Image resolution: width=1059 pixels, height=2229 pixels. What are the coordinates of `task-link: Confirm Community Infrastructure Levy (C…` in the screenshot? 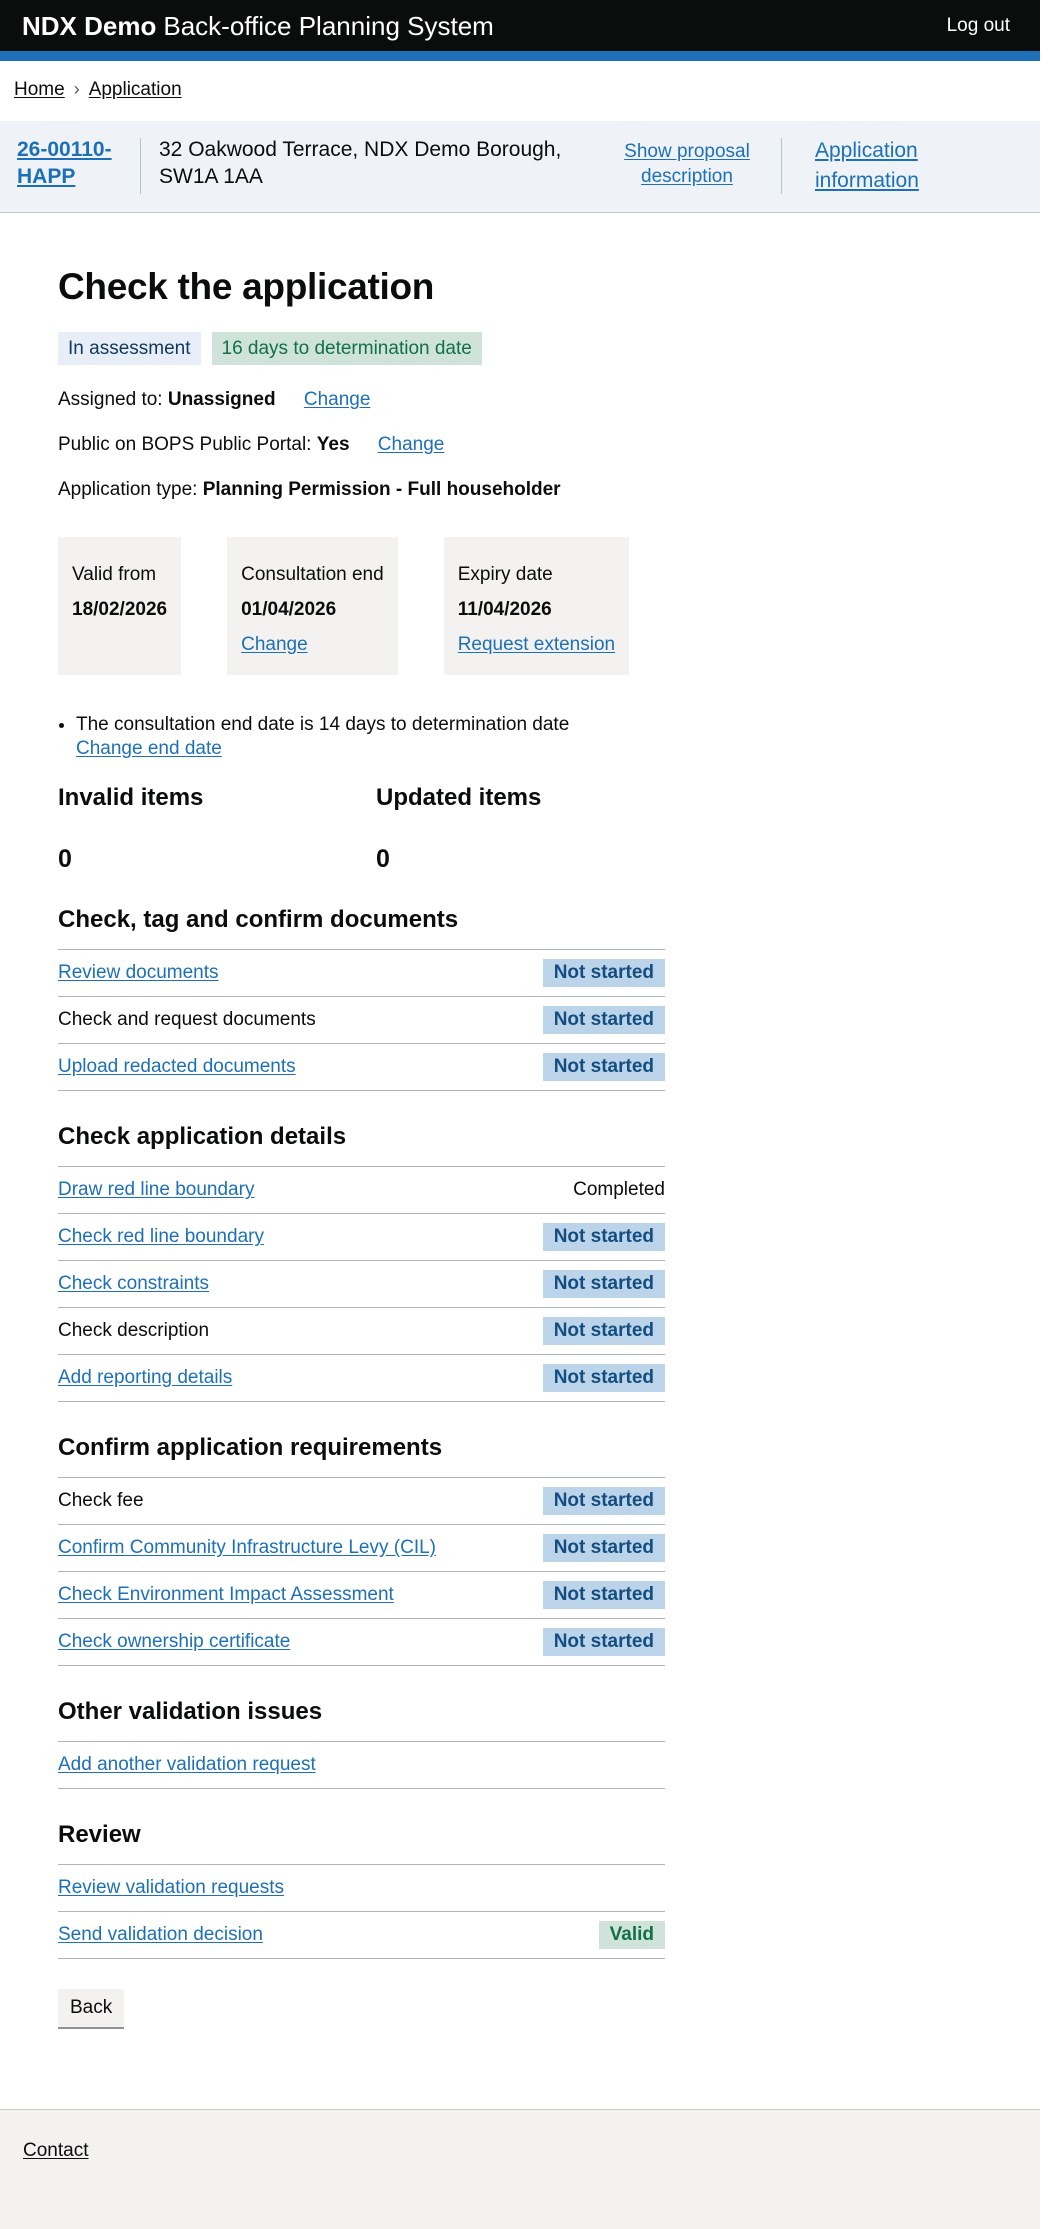 It's located at (247, 1548).